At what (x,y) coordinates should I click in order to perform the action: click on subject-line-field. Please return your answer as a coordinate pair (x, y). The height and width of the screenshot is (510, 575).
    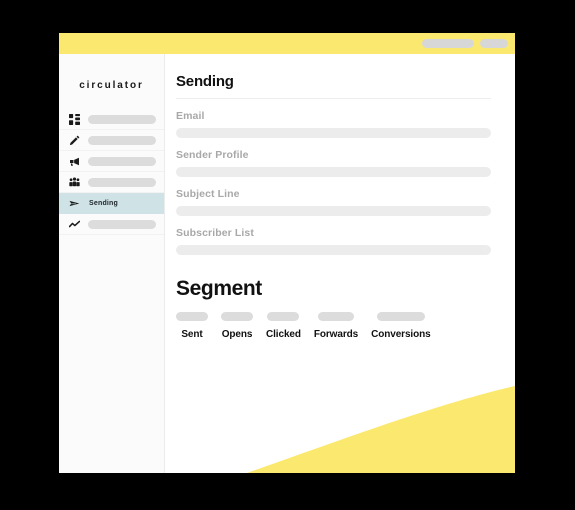
    Looking at the image, I should click on (333, 211).